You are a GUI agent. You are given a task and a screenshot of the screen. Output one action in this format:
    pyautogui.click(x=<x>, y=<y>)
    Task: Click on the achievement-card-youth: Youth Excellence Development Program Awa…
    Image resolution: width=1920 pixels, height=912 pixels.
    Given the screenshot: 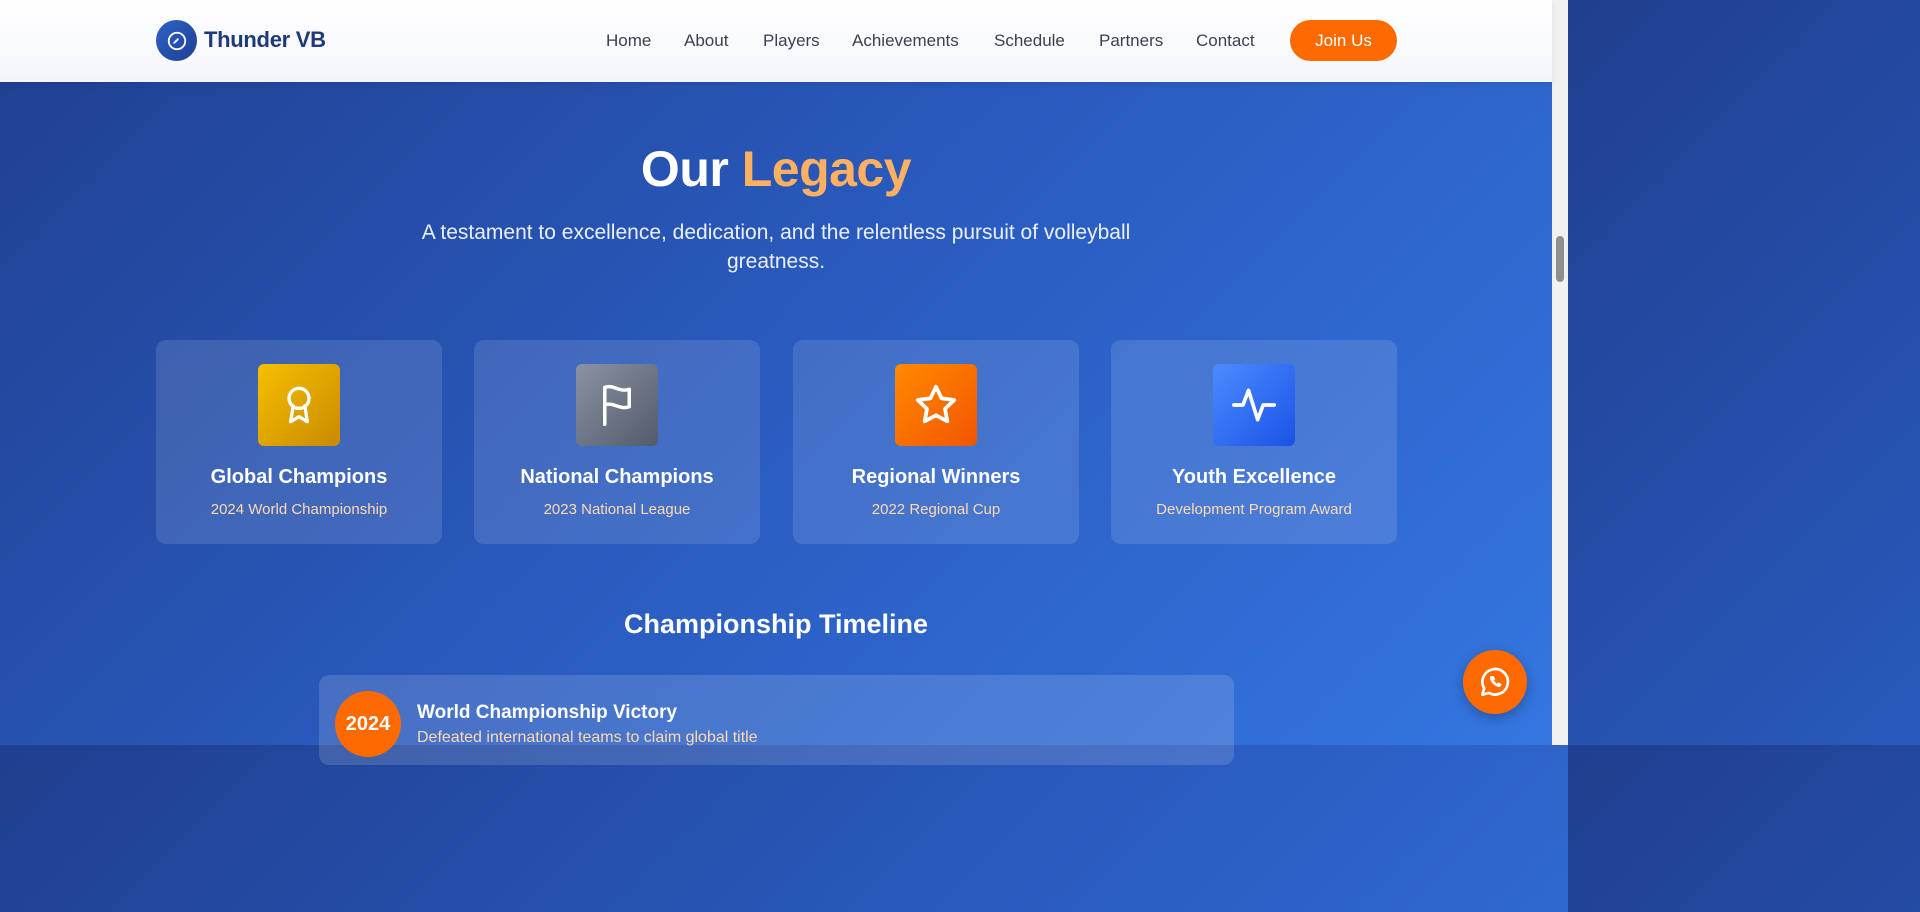 What is the action you would take?
    pyautogui.click(x=1254, y=442)
    